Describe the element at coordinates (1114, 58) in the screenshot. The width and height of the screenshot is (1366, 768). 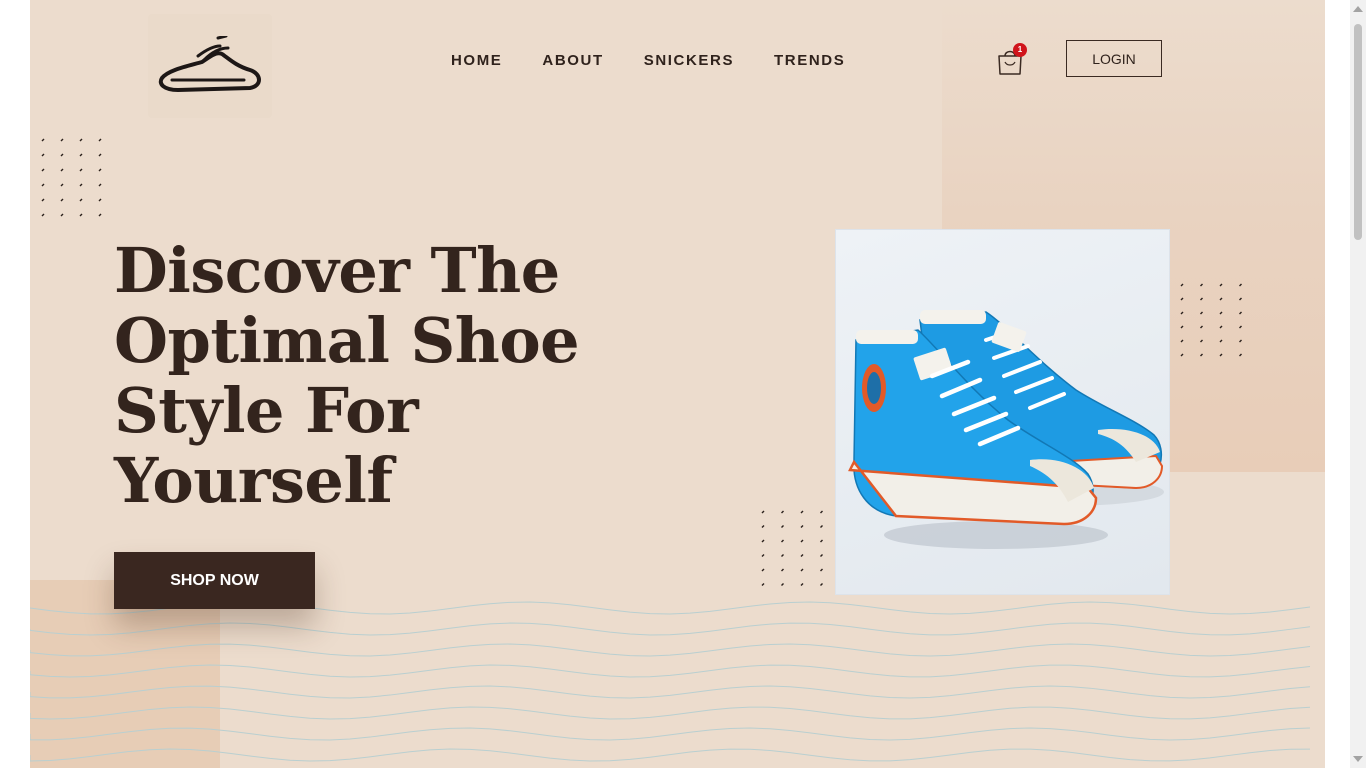
I see `login-button: LOGIN` at that location.